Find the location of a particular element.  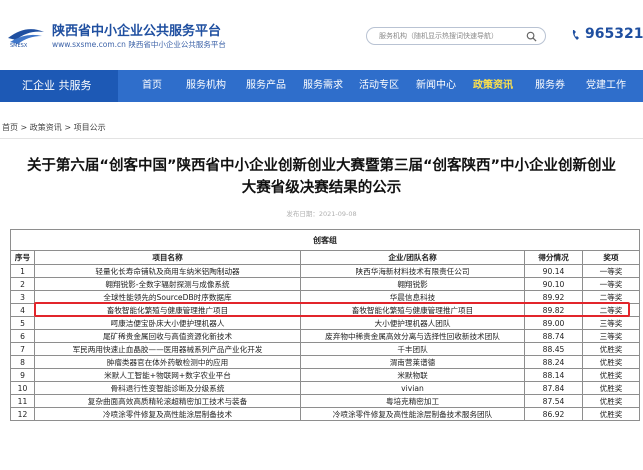

table-row: 7 军民两用快速止血晶胶——医用器械系列产品产业化开发 千丰团队 88.45 优胜奖 is located at coordinates (325, 349).